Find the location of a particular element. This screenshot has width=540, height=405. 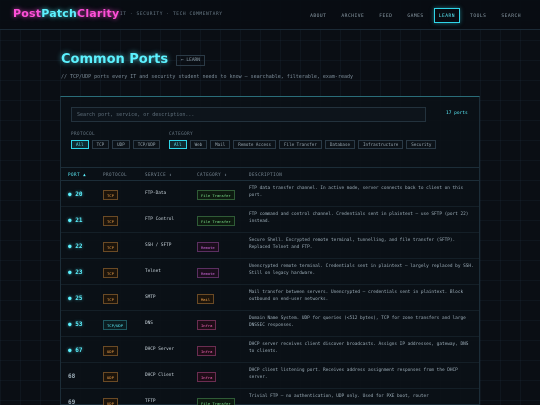

service-name: FTP Control is located at coordinates (160, 219).